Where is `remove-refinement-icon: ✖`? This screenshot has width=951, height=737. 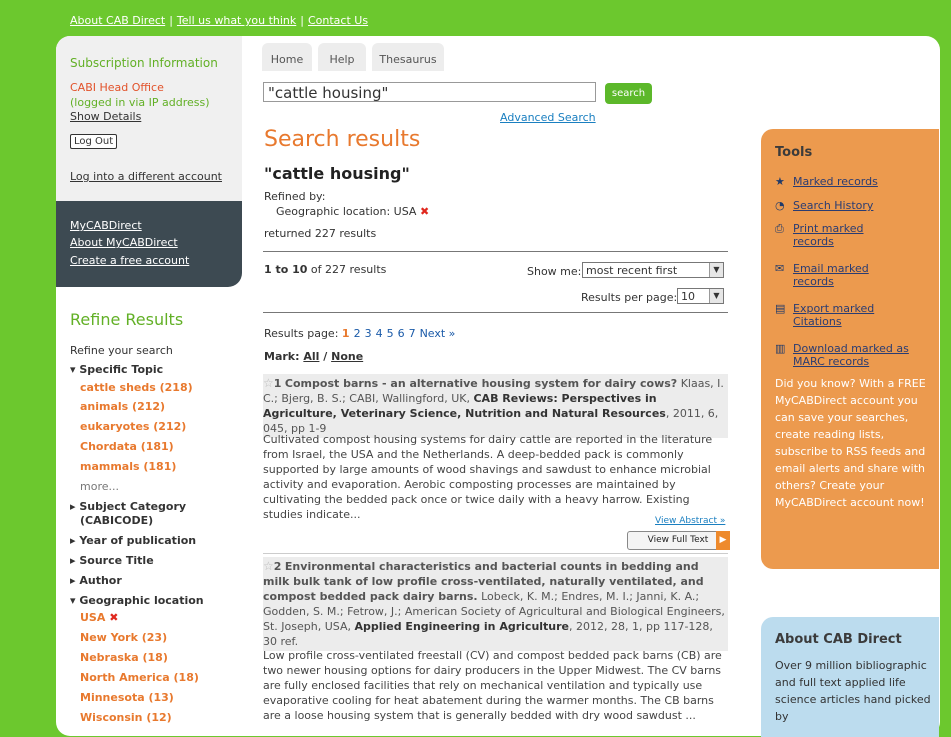
remove-refinement-icon: ✖ is located at coordinates (424, 211).